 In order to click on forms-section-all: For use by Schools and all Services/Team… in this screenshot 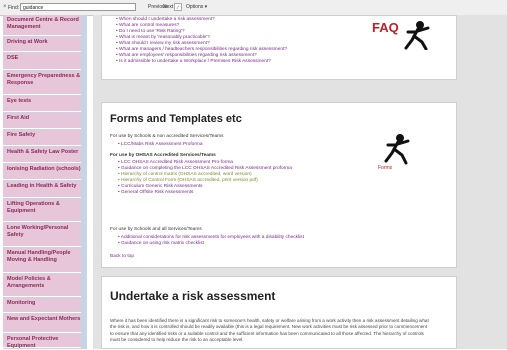, I will do `click(156, 229)`.